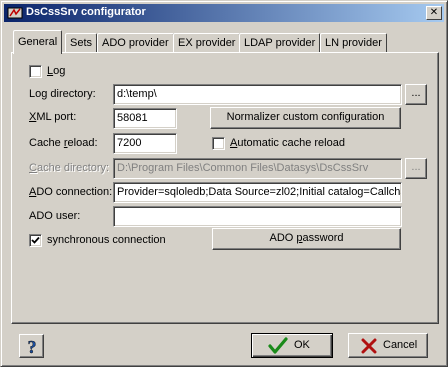 This screenshot has height=367, width=448. I want to click on tab-label: ADO provider, so click(135, 43).